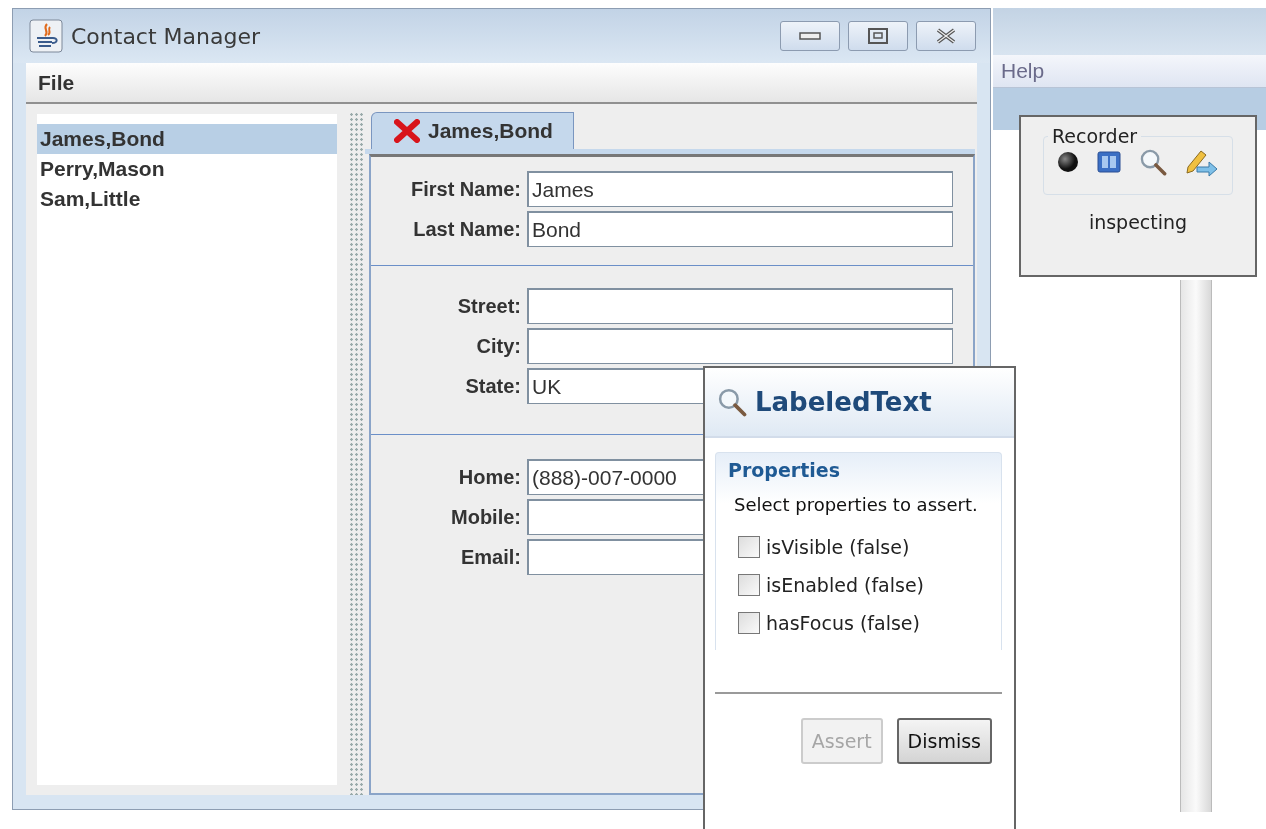 The height and width of the screenshot is (829, 1266). I want to click on record-icon, so click(1068, 162).